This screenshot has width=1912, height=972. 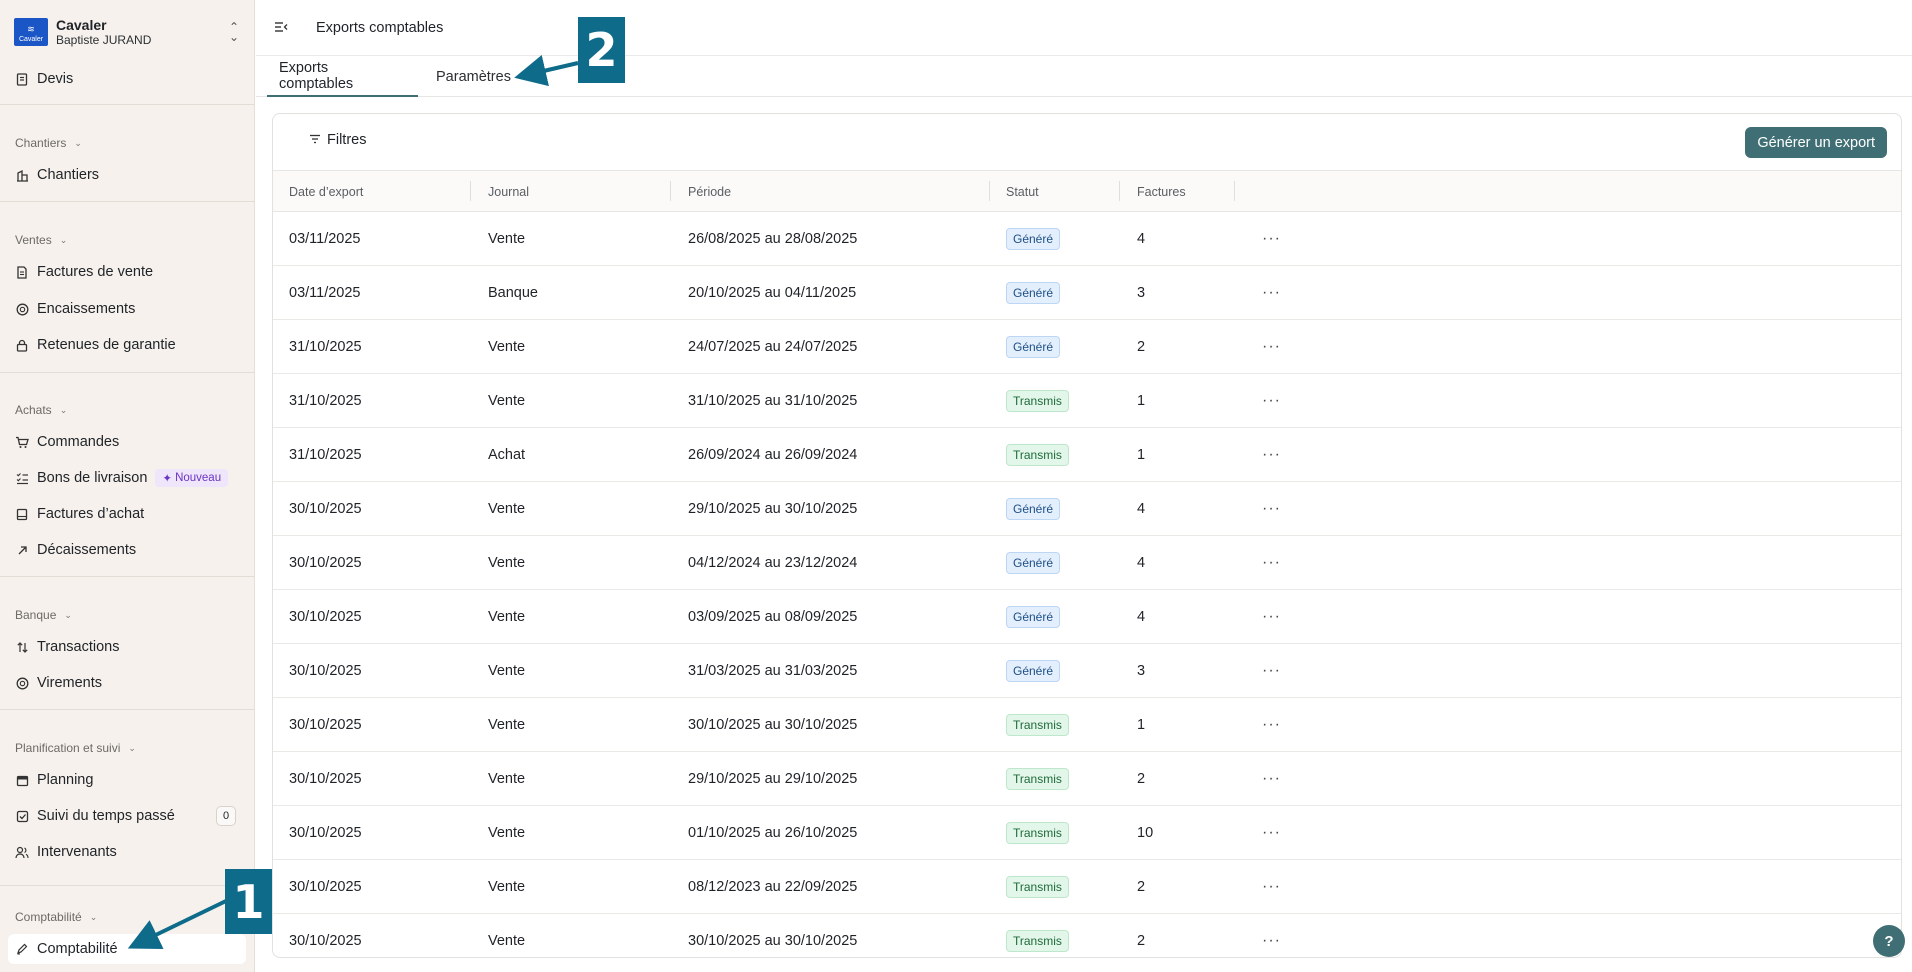 I want to click on section-ventes: Ventes ⌄, so click(x=41, y=240).